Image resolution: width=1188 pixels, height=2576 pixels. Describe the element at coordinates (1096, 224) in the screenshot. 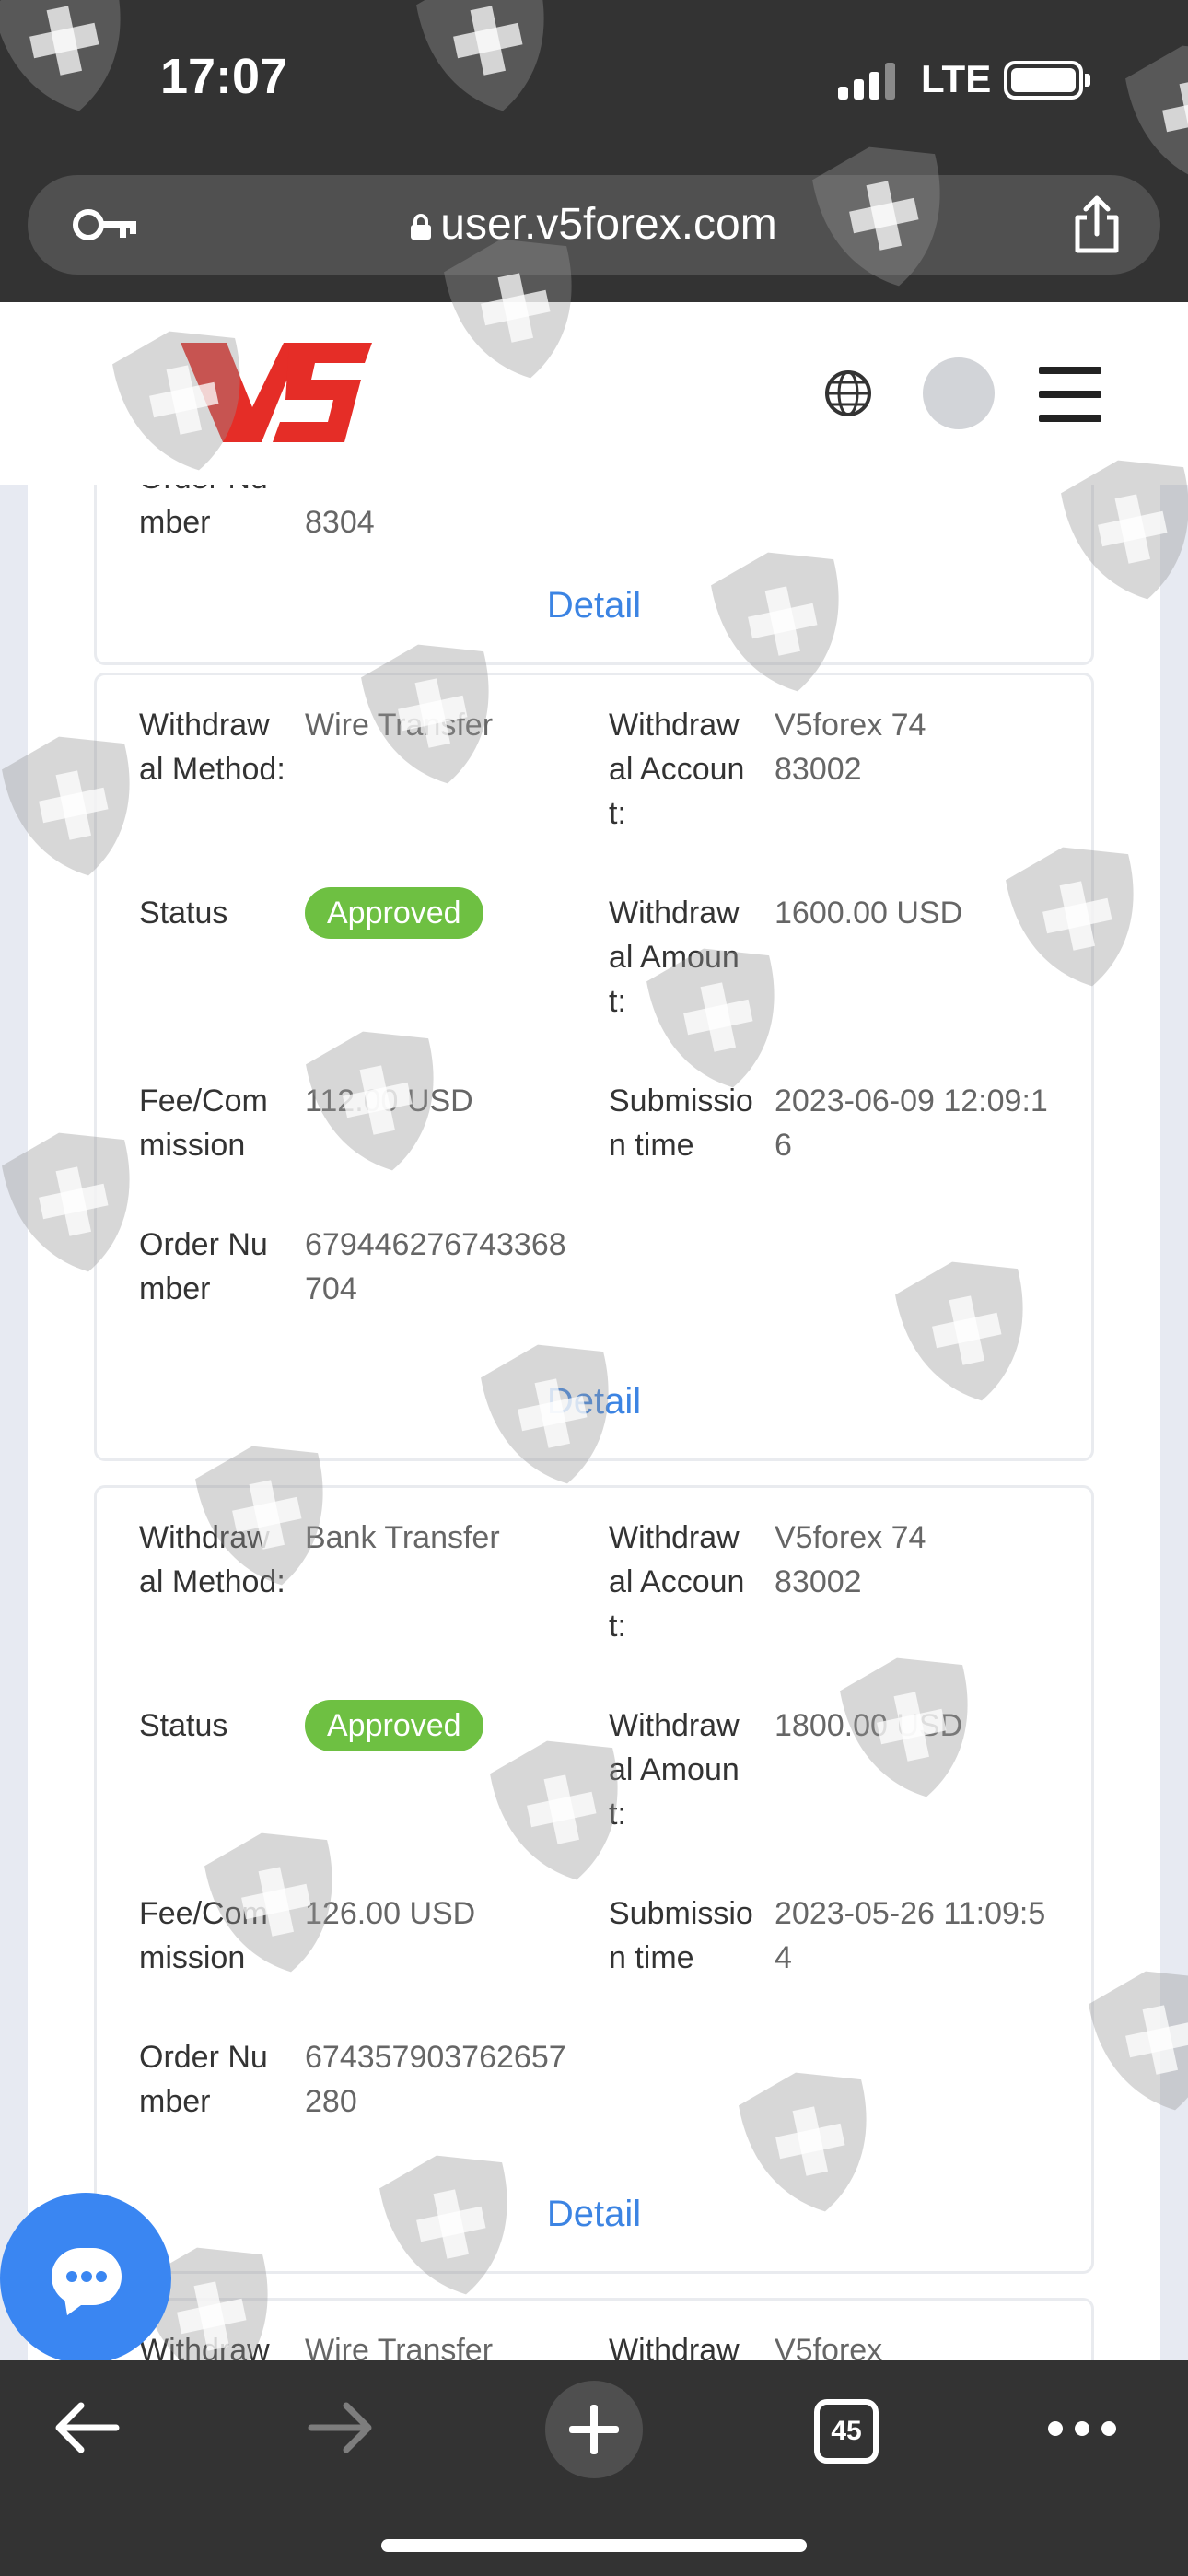

I see `share-icon` at that location.